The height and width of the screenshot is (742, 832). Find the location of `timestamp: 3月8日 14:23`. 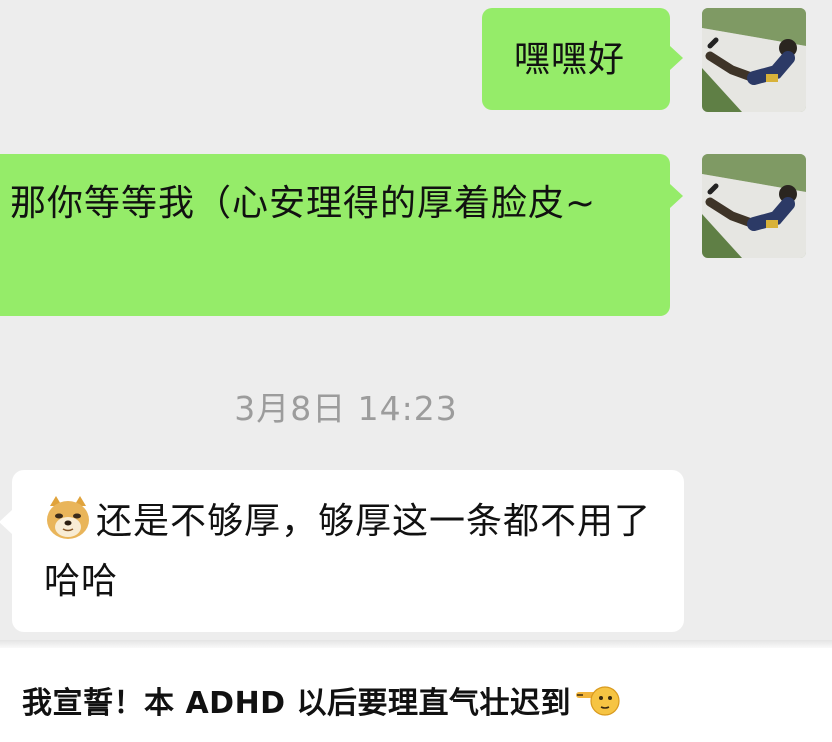

timestamp: 3月8日 14:23 is located at coordinates (346, 408).